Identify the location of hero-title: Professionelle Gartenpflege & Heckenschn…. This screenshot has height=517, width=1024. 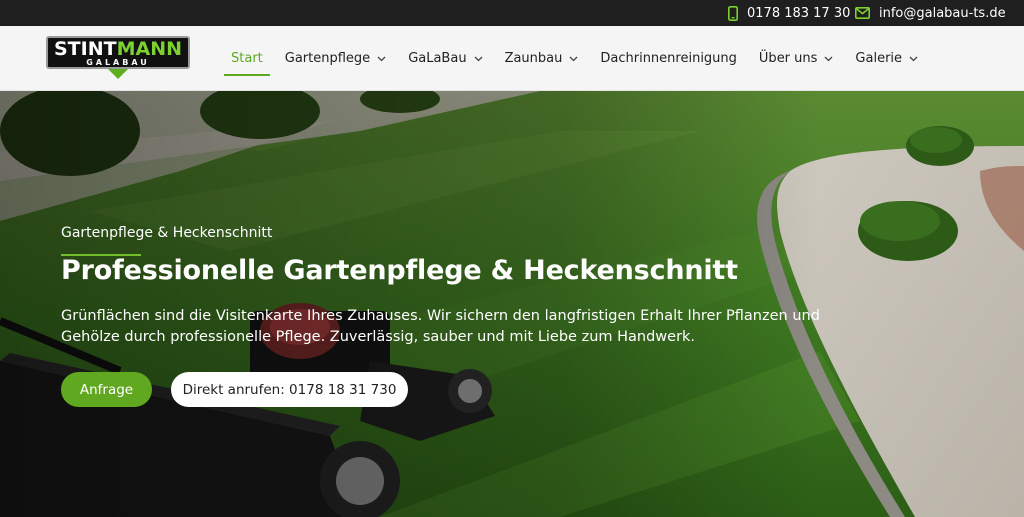
(399, 270).